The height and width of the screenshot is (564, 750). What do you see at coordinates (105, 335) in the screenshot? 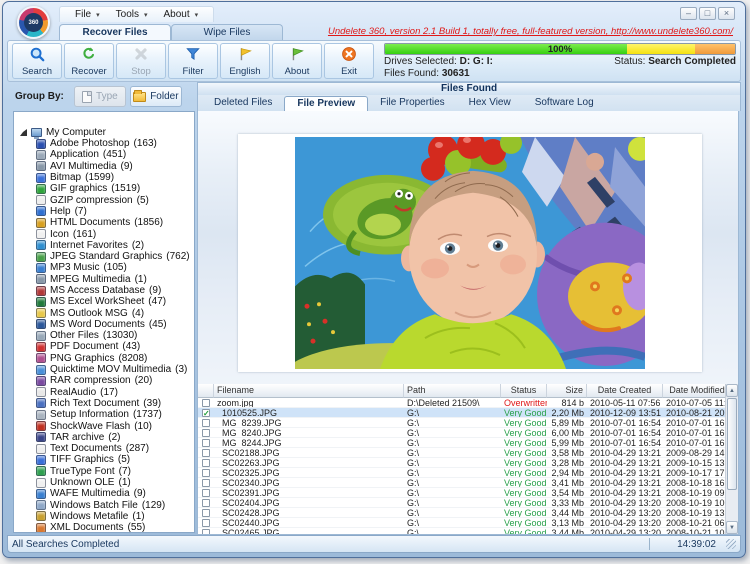
I see `tree-item: Other Files (13030)` at bounding box center [105, 335].